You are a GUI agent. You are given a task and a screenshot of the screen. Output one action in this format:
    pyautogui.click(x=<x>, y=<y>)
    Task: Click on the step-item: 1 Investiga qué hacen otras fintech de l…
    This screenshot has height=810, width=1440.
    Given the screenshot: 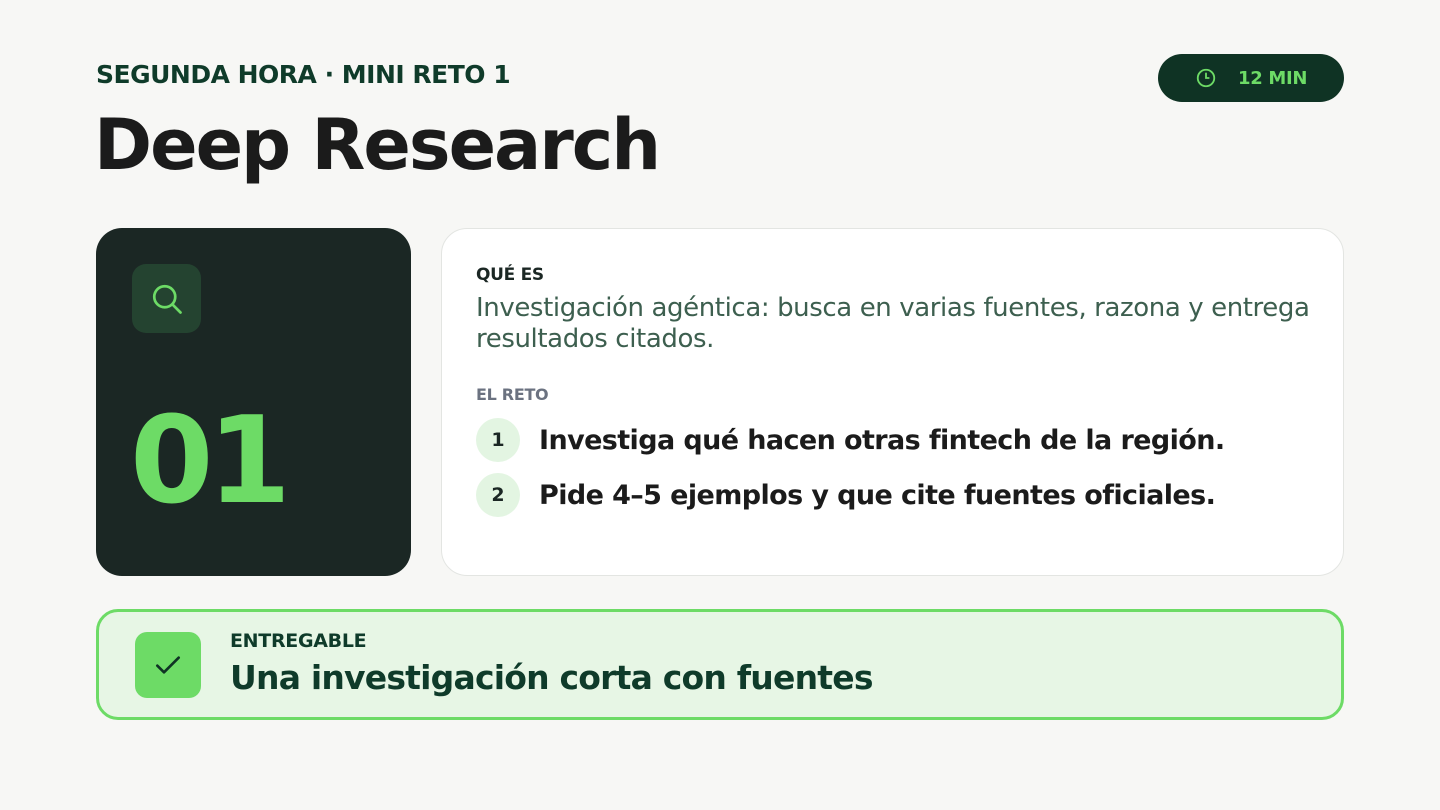 What is the action you would take?
    pyautogui.click(x=850, y=440)
    